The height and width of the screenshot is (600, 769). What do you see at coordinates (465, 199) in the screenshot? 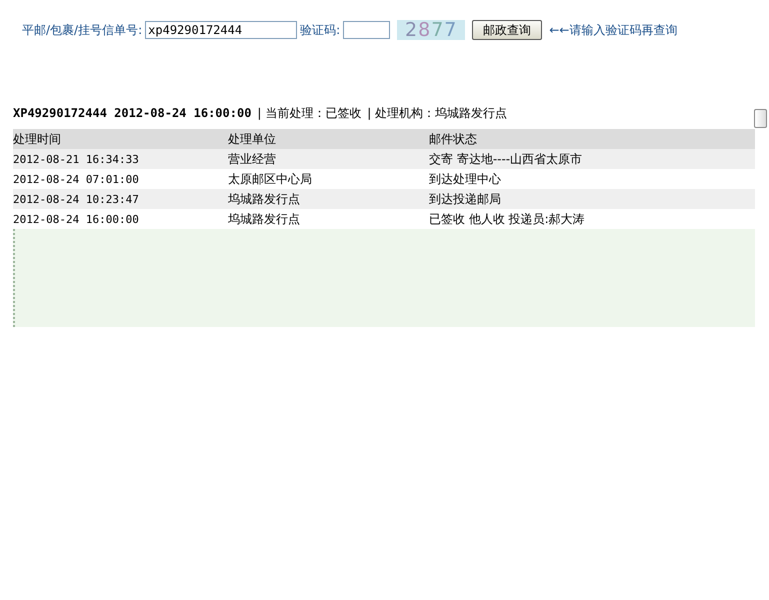
I see `table-cell-text: 到达投递邮局` at bounding box center [465, 199].